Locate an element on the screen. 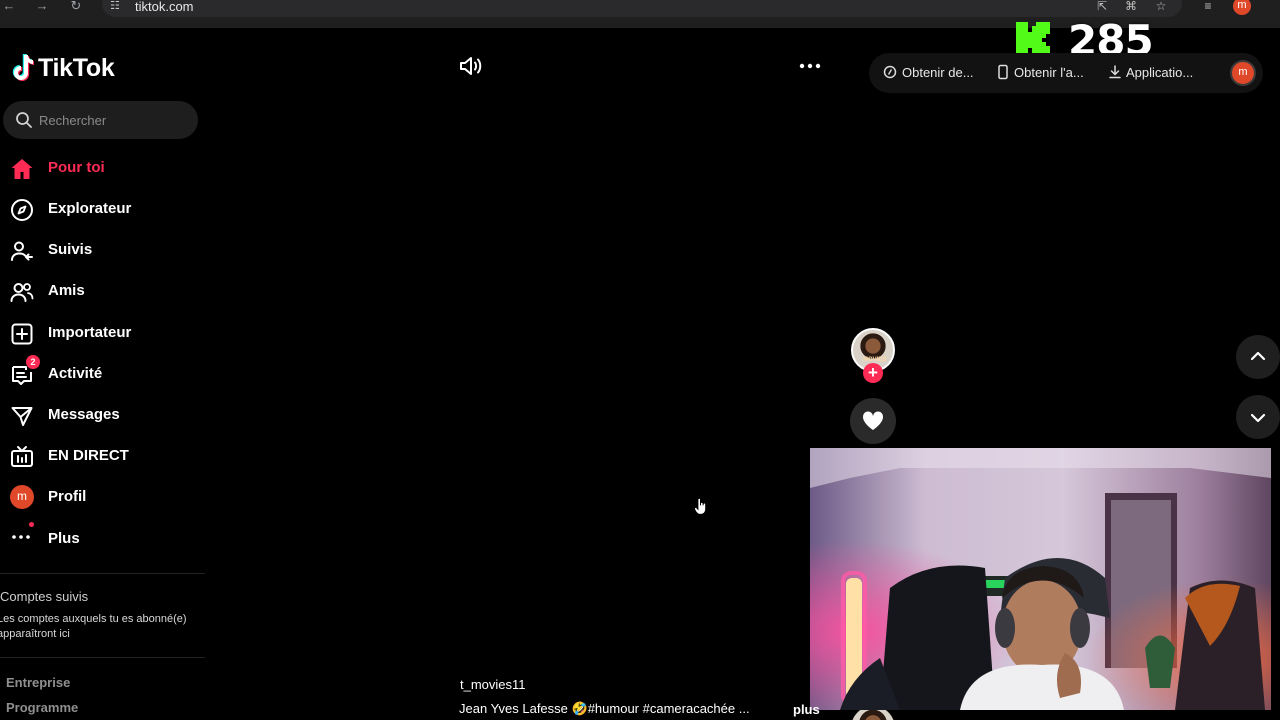  sidebar-item-suivis: Suivis is located at coordinates (100, 250).